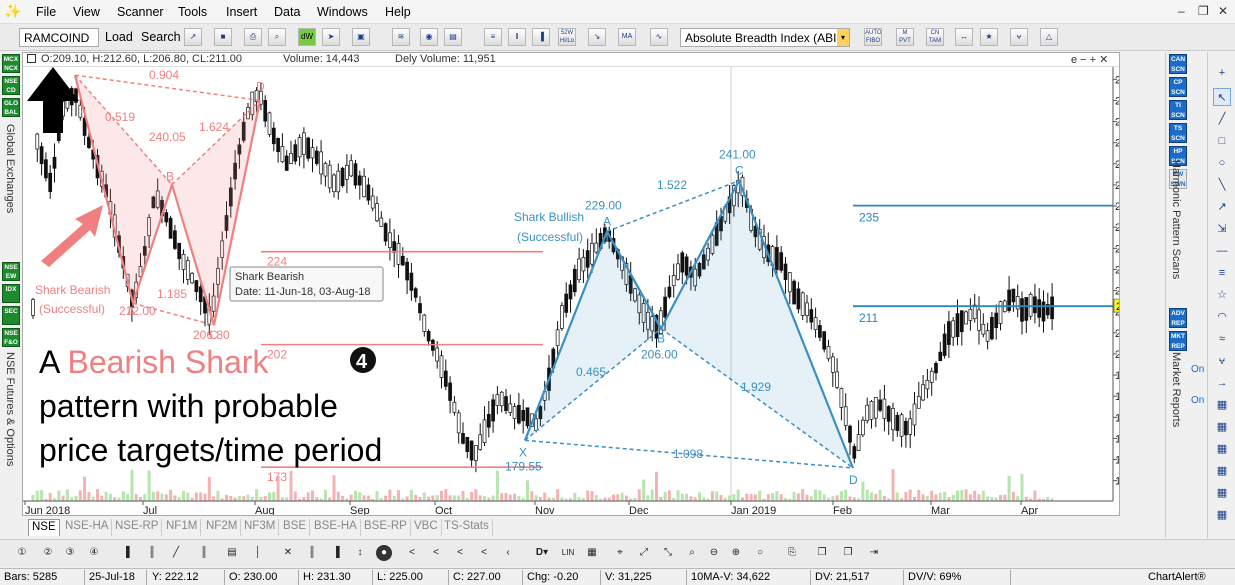 The width and height of the screenshot is (1235, 585). What do you see at coordinates (822, 553) in the screenshot?
I see `copy-icon: ❐` at bounding box center [822, 553].